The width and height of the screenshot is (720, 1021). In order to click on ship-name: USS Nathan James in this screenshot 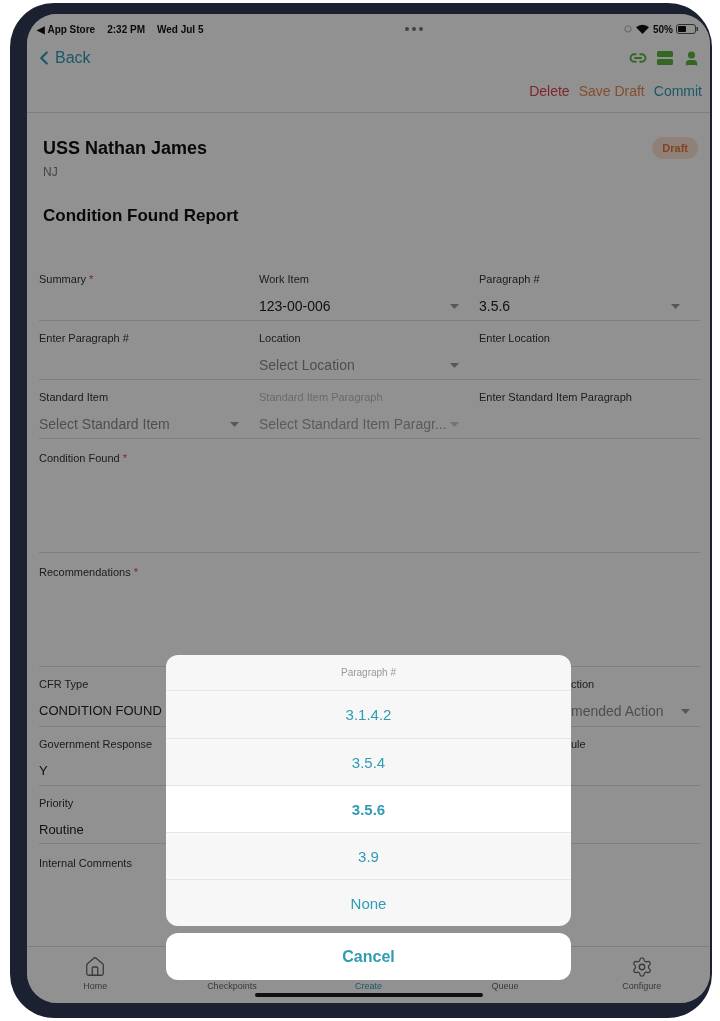, I will do `click(125, 148)`.